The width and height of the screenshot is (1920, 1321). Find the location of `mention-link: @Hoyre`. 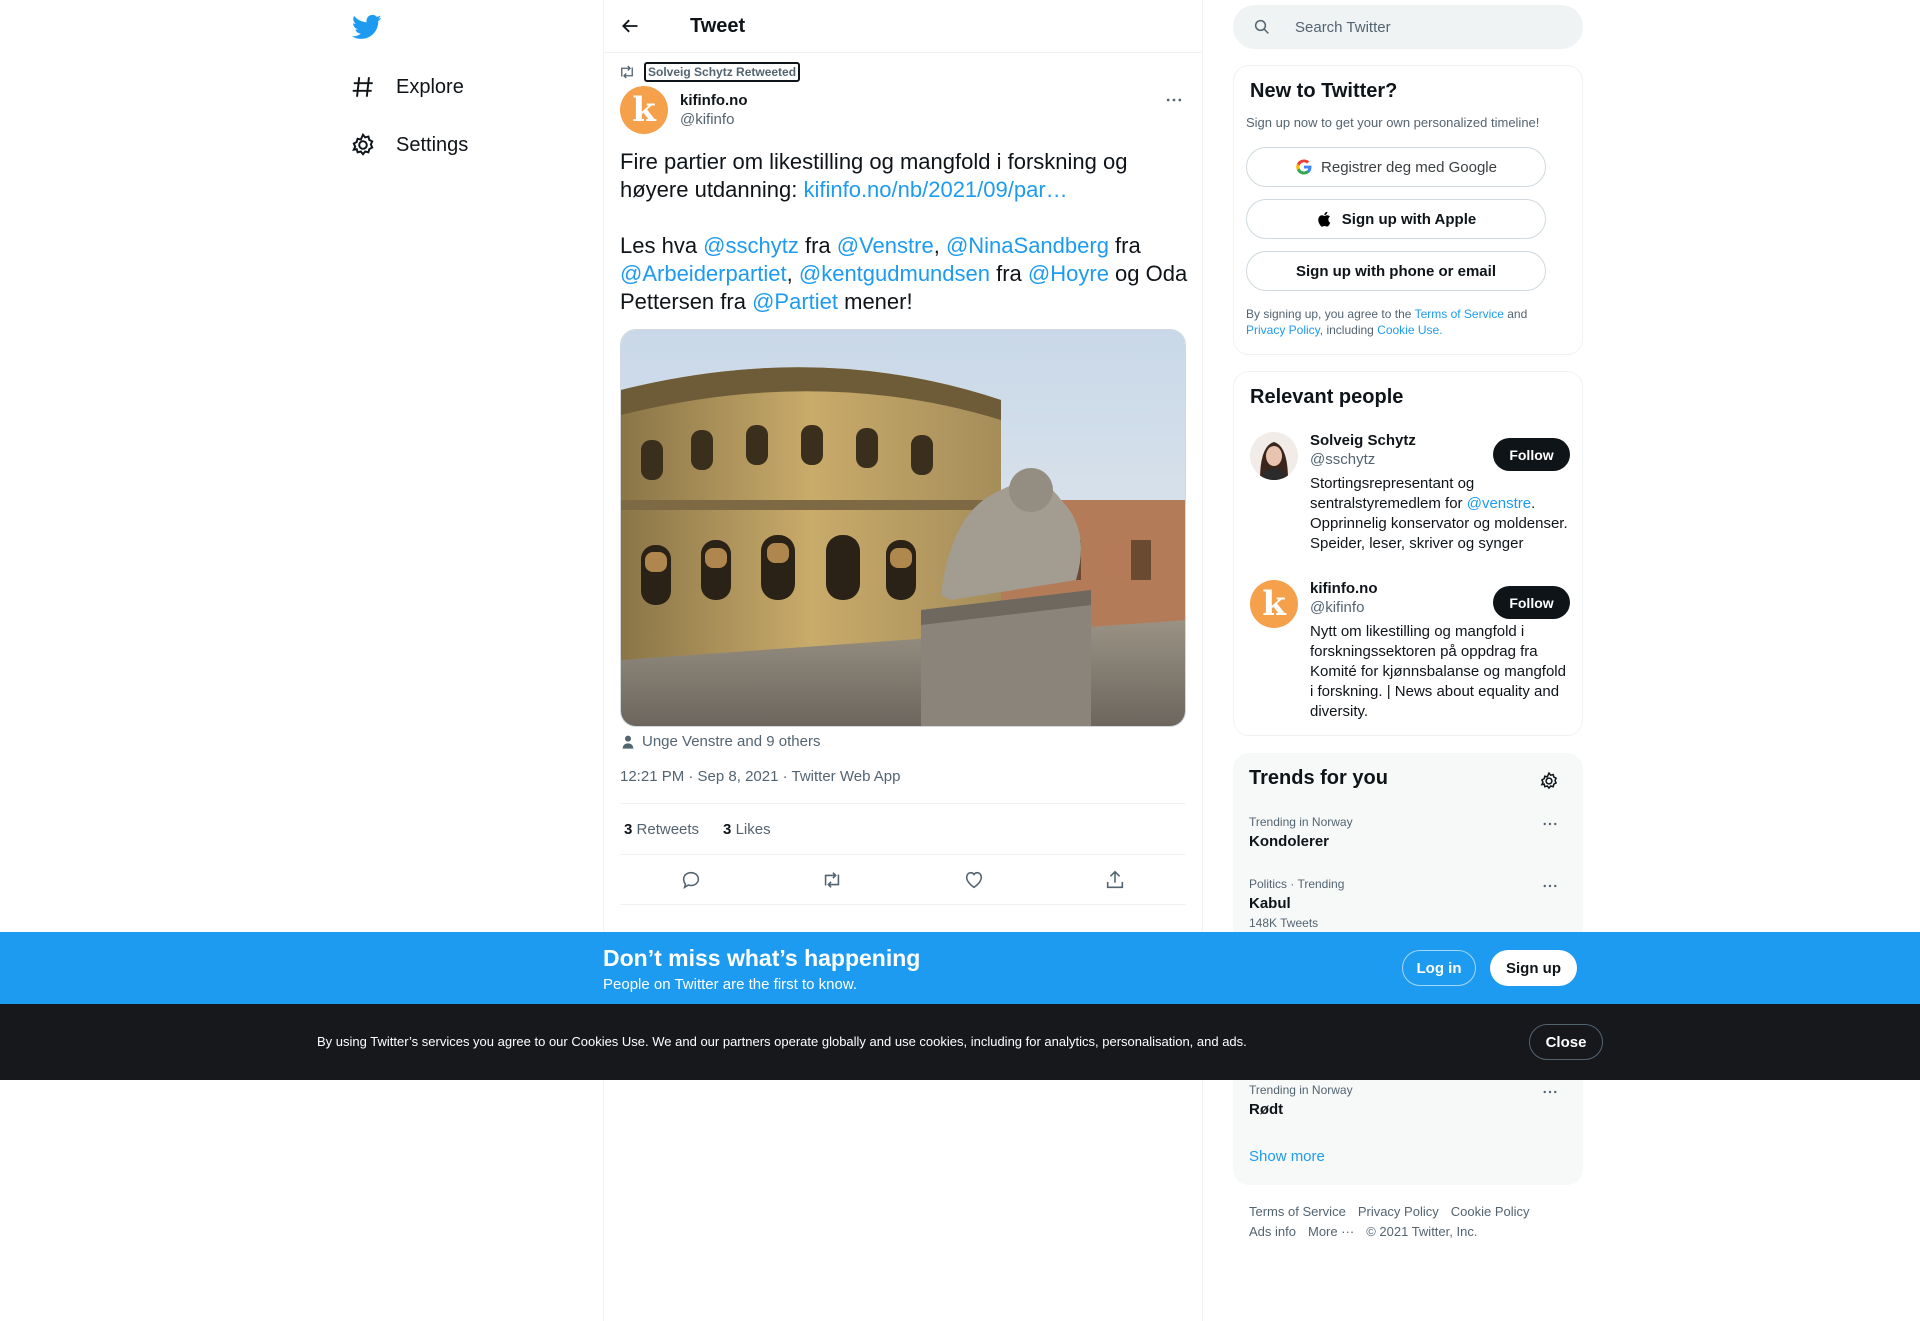

mention-link: @Hoyre is located at coordinates (1068, 273).